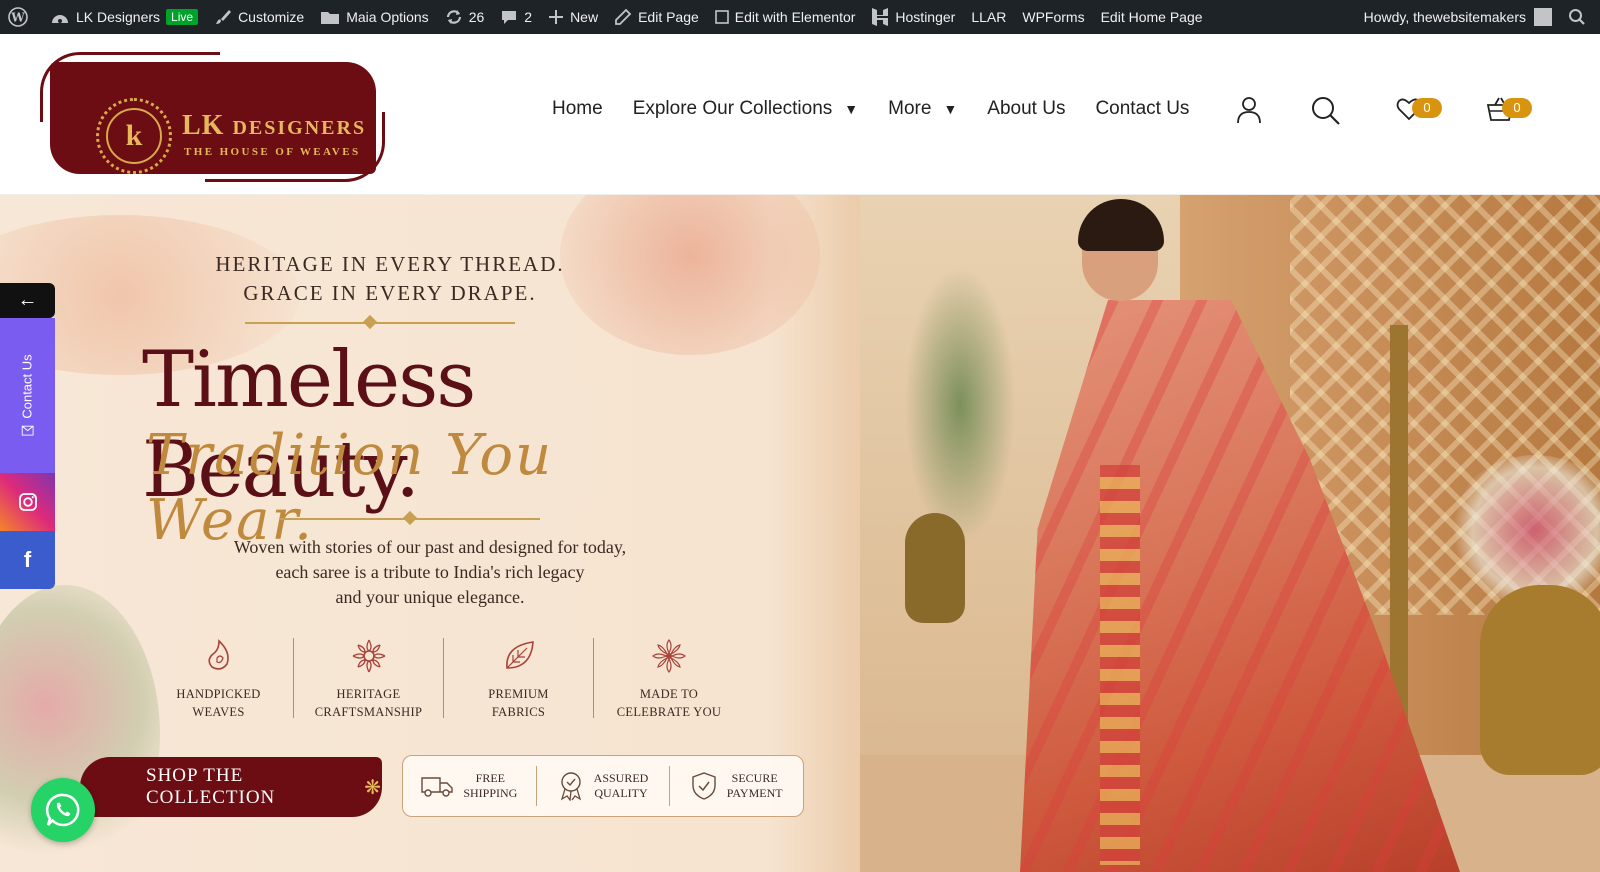 The height and width of the screenshot is (872, 1600). I want to click on shop-collection-button: SHOP THE COLLECTION ❋, so click(231, 787).